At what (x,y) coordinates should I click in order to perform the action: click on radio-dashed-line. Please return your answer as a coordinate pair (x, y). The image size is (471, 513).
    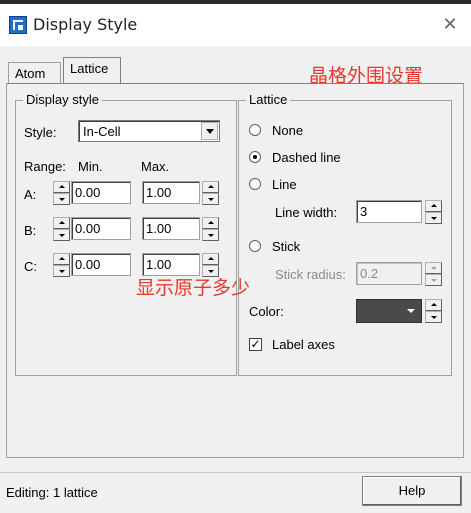
    Looking at the image, I should click on (255, 157).